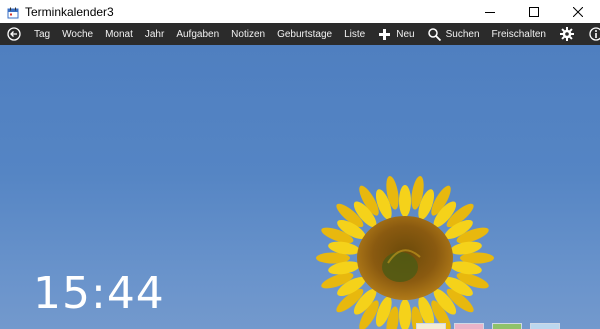  I want to click on tab-aufgaben: Aufgaben, so click(197, 34).